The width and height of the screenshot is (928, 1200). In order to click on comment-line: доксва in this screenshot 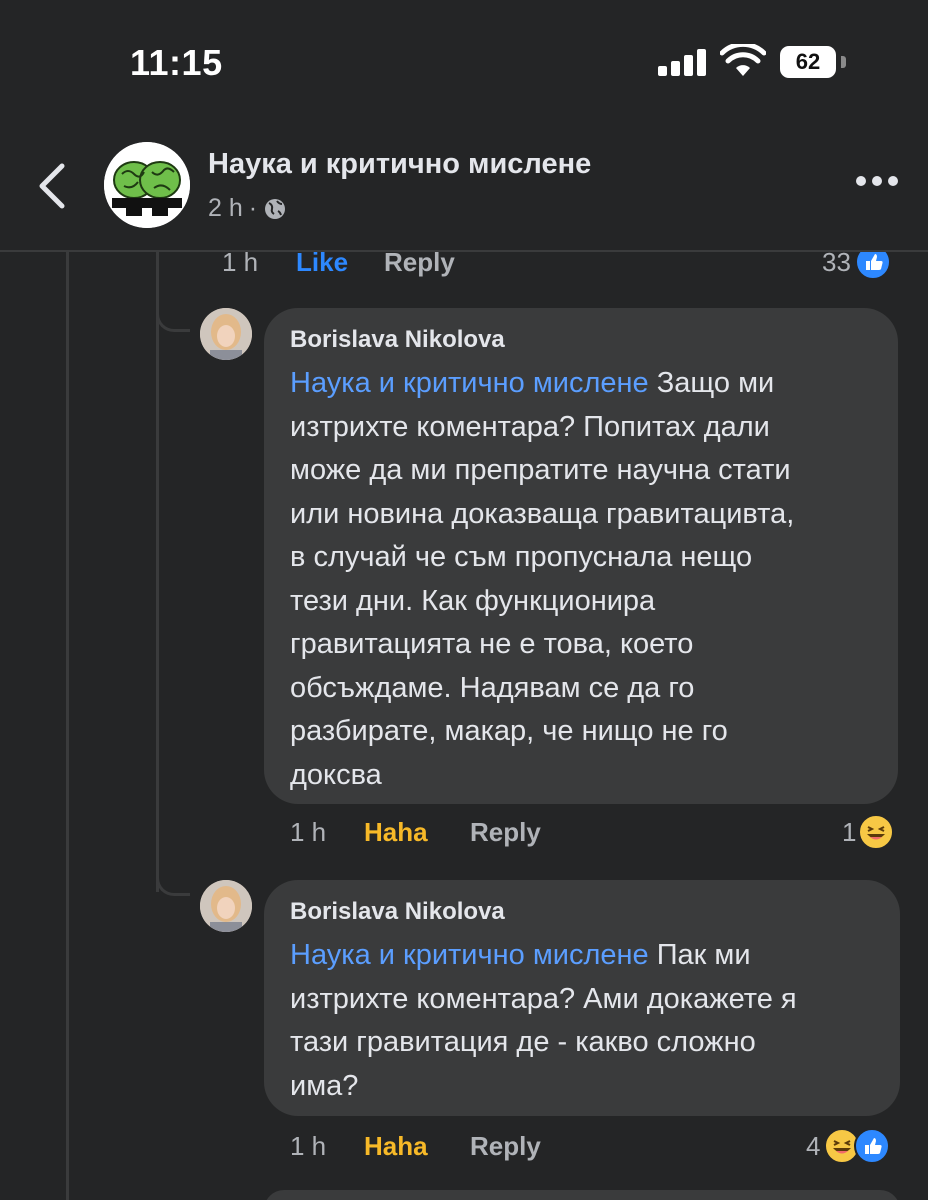, I will do `click(336, 774)`.